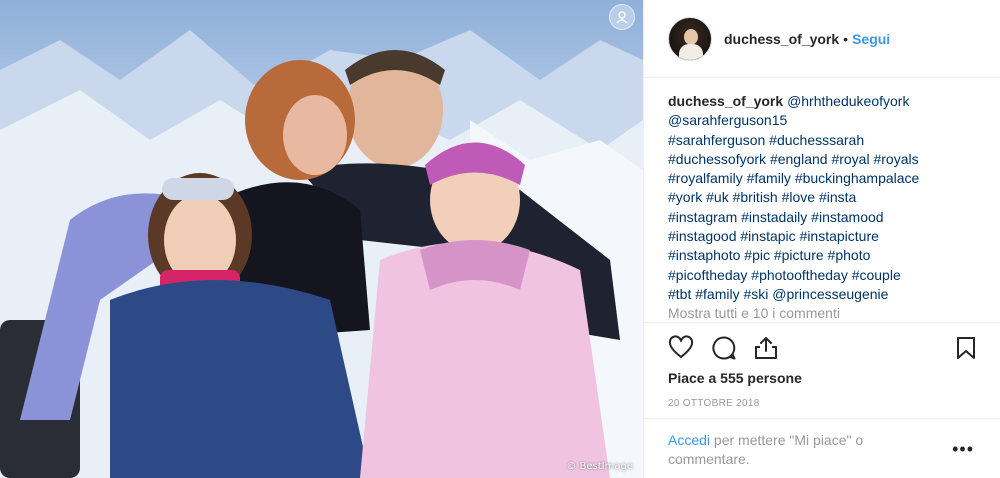 This screenshot has width=1000, height=478. I want to click on caption-line-2: #sarahferguson #duchesssarah, so click(766, 140).